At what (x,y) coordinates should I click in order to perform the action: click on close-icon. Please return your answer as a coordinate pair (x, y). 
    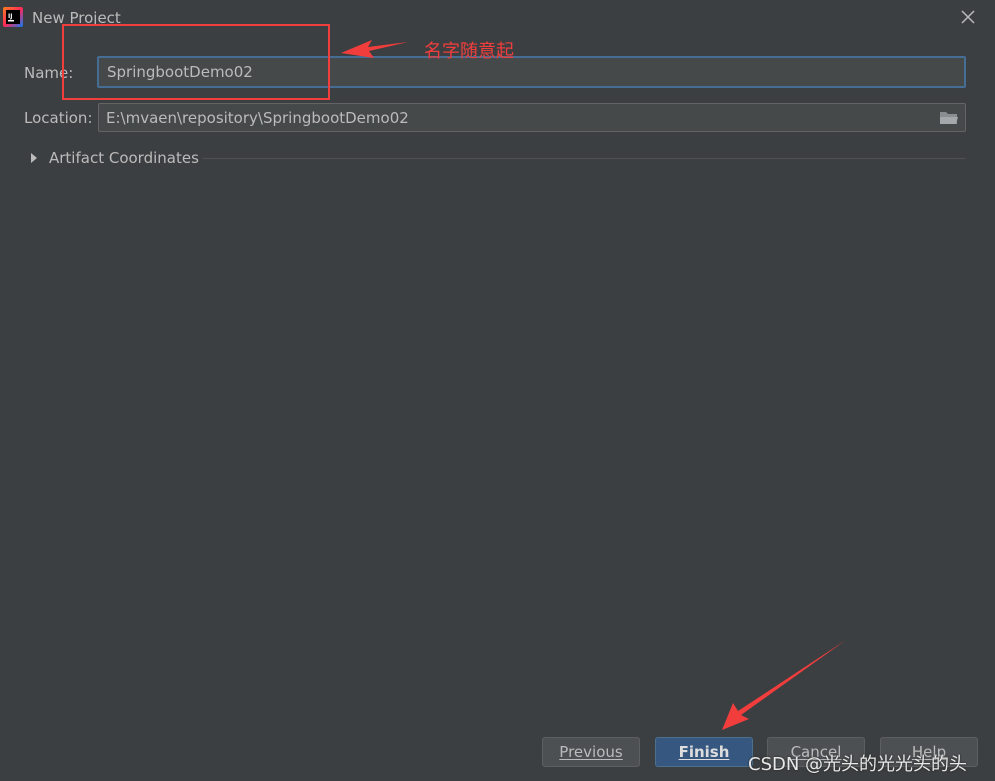
    Looking at the image, I should click on (968, 17).